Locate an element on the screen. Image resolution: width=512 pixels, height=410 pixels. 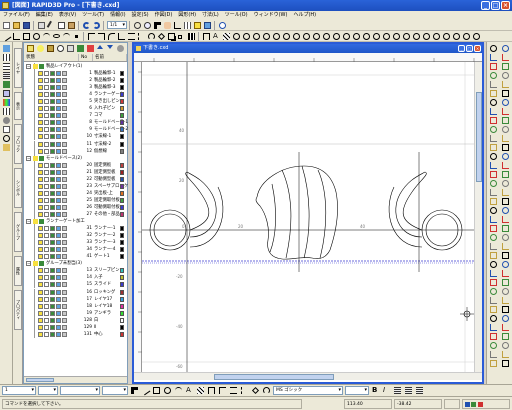
text-icon: A is located at coordinates (189, 390).